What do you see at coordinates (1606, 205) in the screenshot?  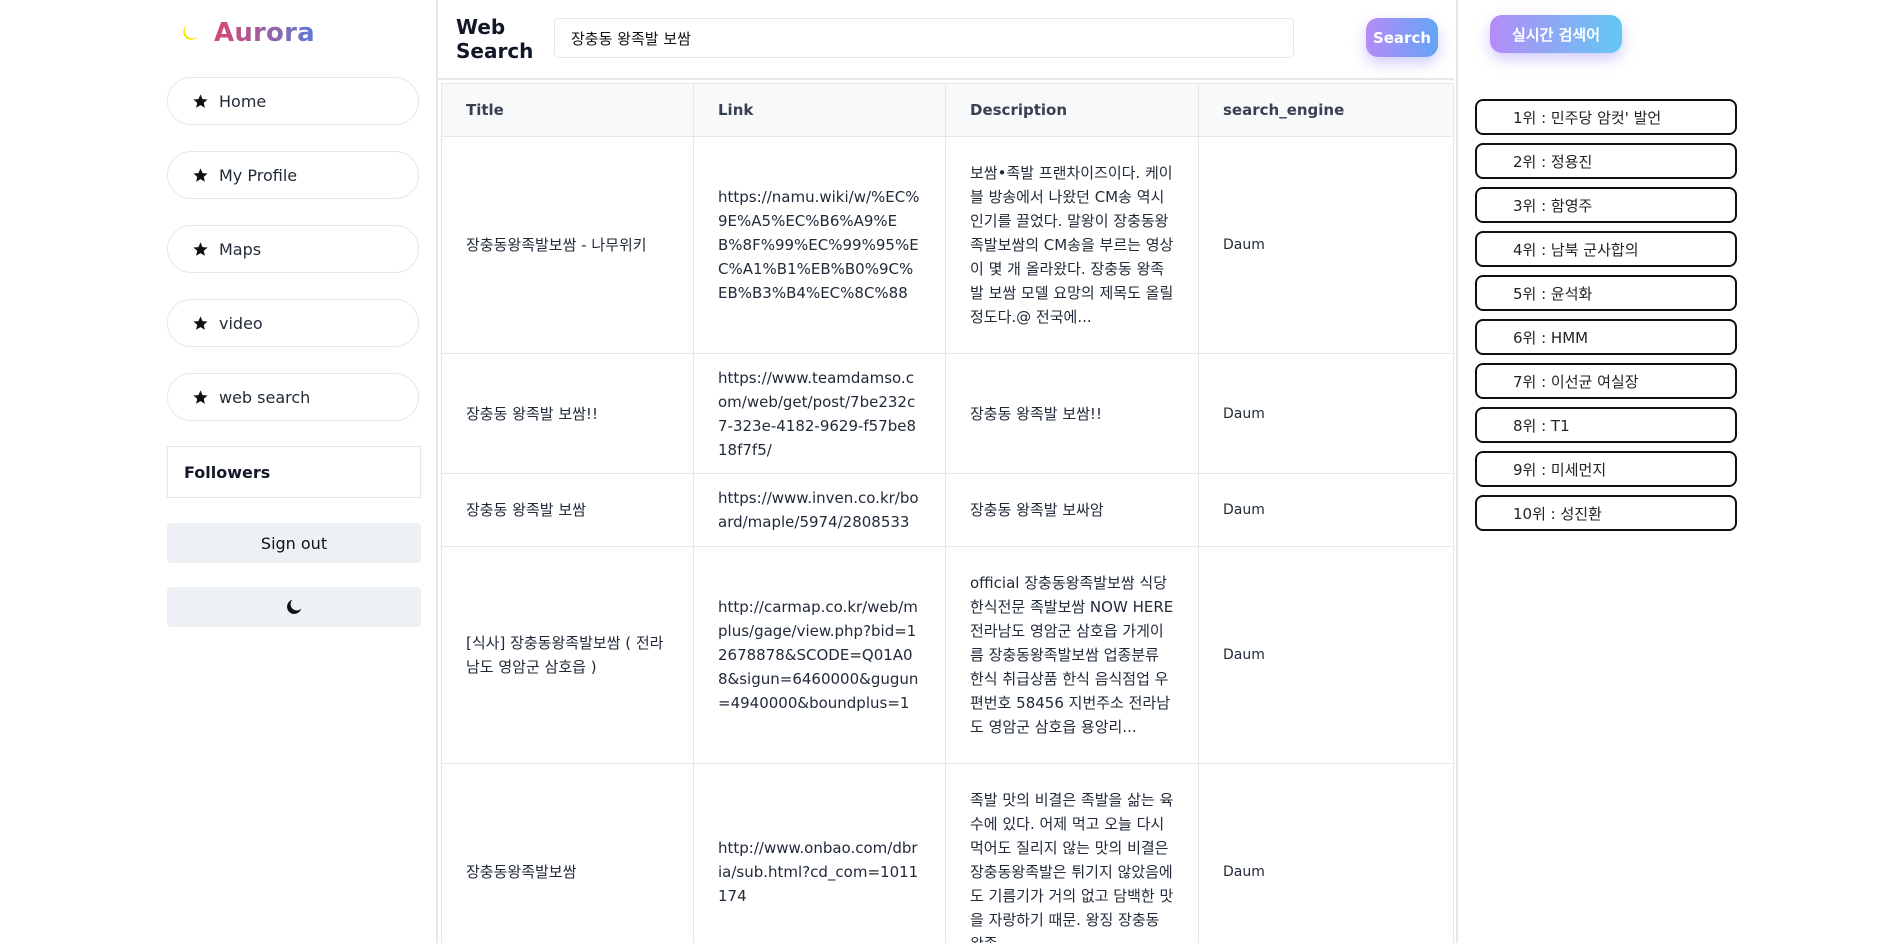 I see `trending-item: 3위 : 함영주` at bounding box center [1606, 205].